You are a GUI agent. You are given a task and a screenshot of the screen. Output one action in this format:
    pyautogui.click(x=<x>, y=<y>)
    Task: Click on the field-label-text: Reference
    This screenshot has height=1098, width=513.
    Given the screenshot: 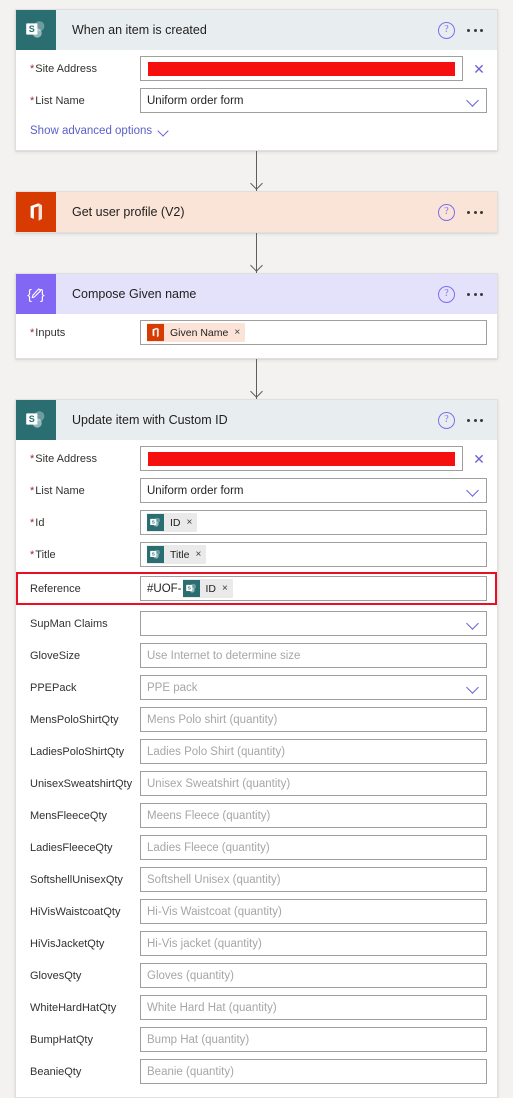 What is the action you would take?
    pyautogui.click(x=55, y=588)
    